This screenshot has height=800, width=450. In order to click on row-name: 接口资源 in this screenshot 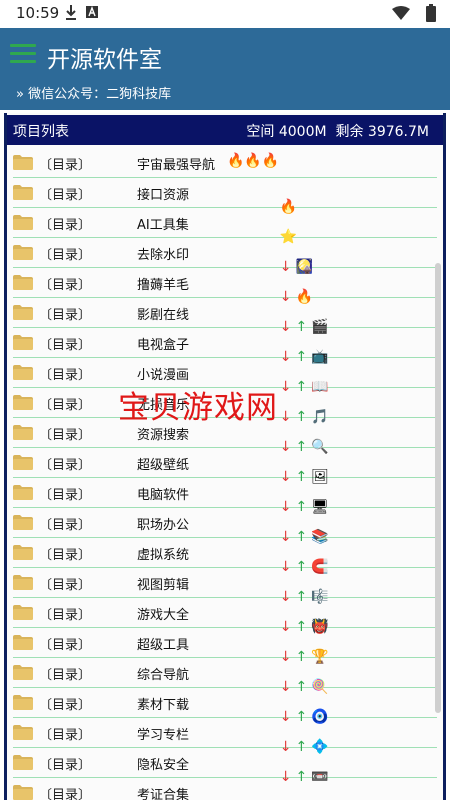, I will do `click(163, 195)`.